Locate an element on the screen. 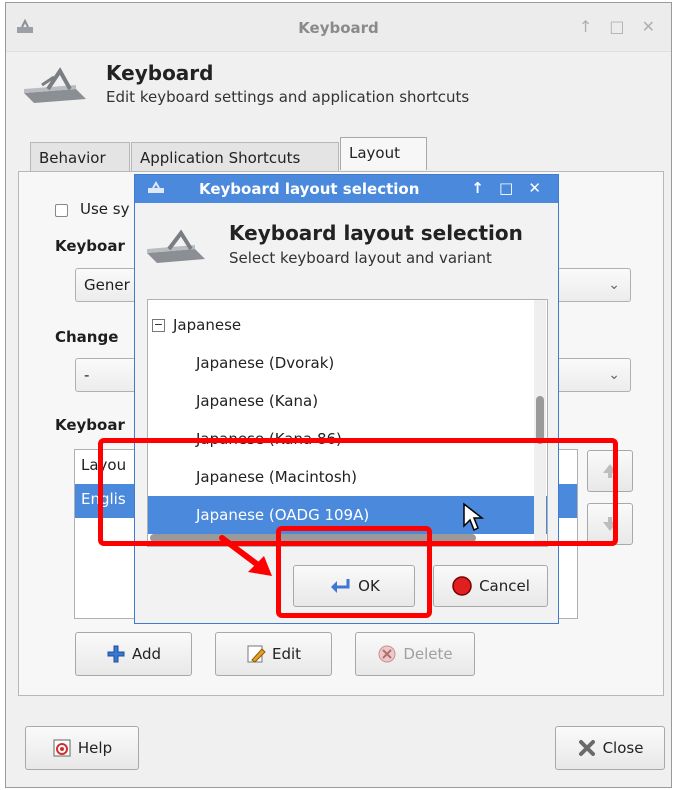  dialog-window-controls: ↑ □ ✕ is located at coordinates (508, 188).